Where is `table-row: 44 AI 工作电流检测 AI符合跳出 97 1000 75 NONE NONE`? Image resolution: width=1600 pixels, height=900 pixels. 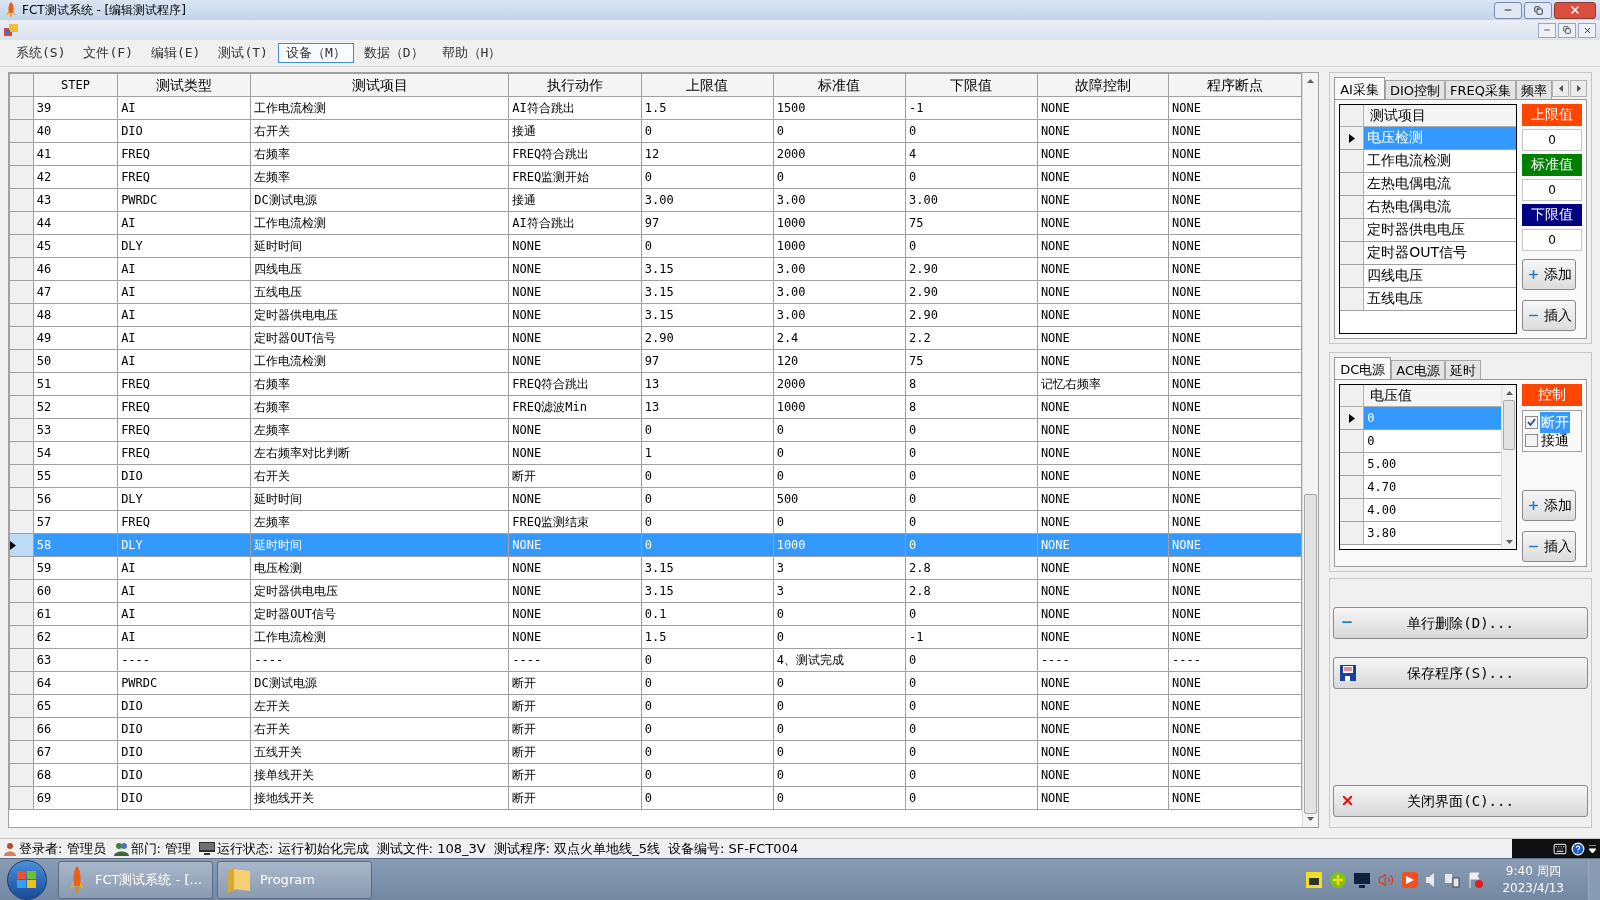
table-row: 44 AI 工作电流检测 AI符合跳出 97 1000 75 NONE NONE is located at coordinates (655, 223).